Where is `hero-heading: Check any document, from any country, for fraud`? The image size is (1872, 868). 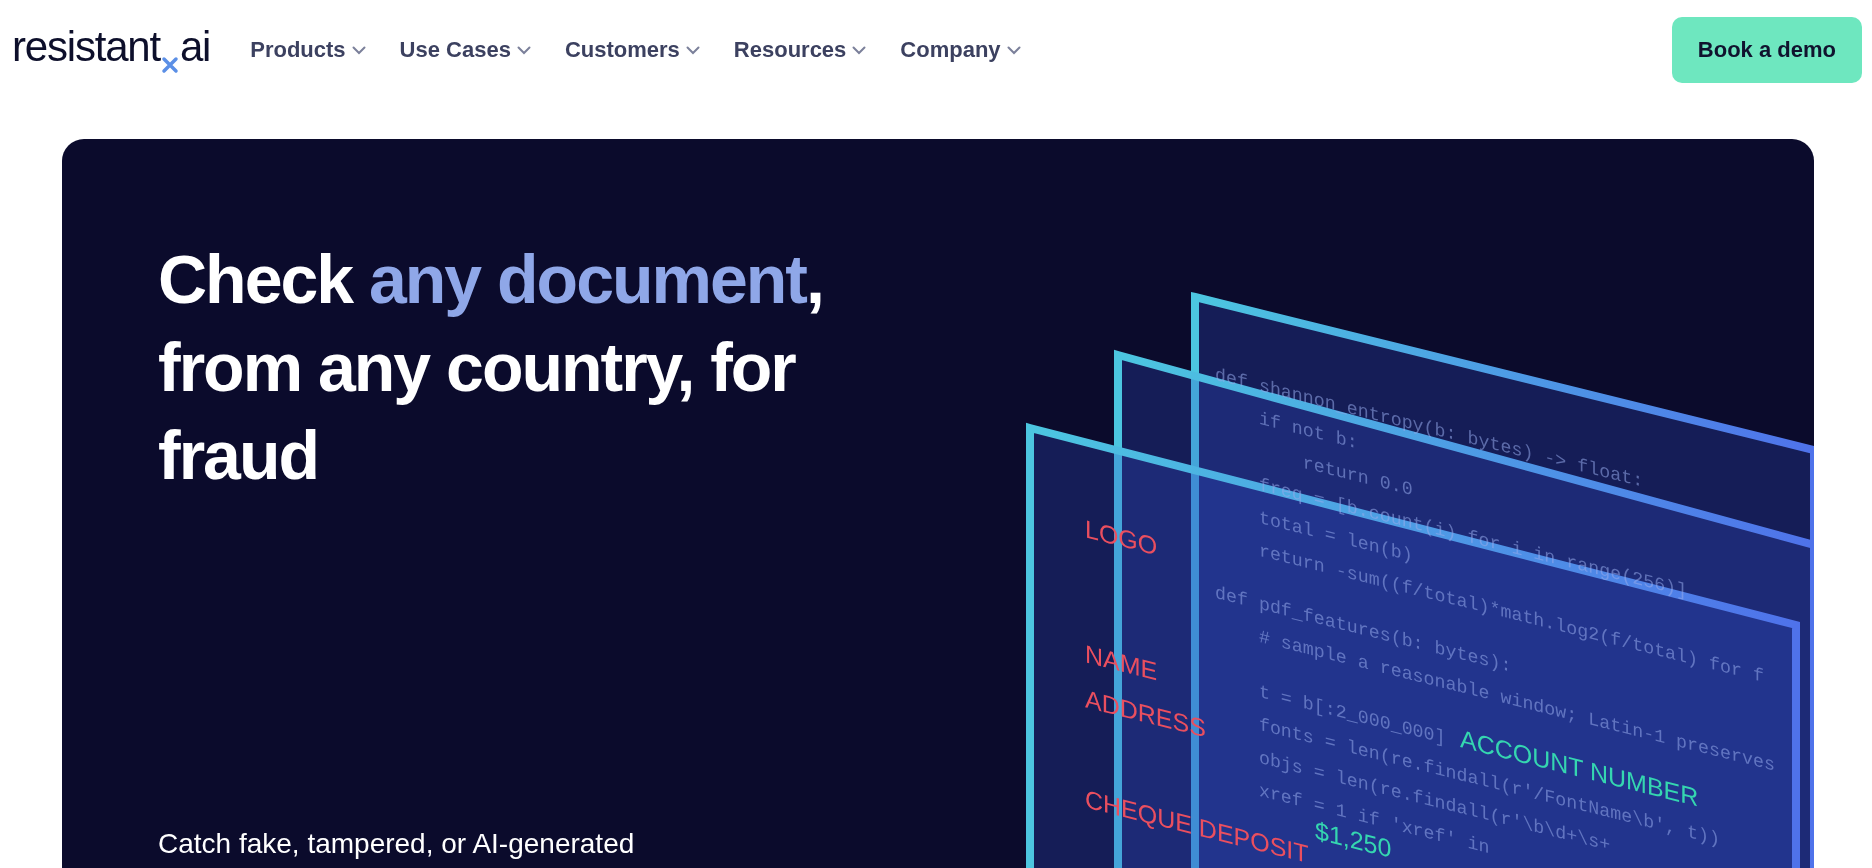
hero-heading: Check any document, from any country, for fraud is located at coordinates (491, 367).